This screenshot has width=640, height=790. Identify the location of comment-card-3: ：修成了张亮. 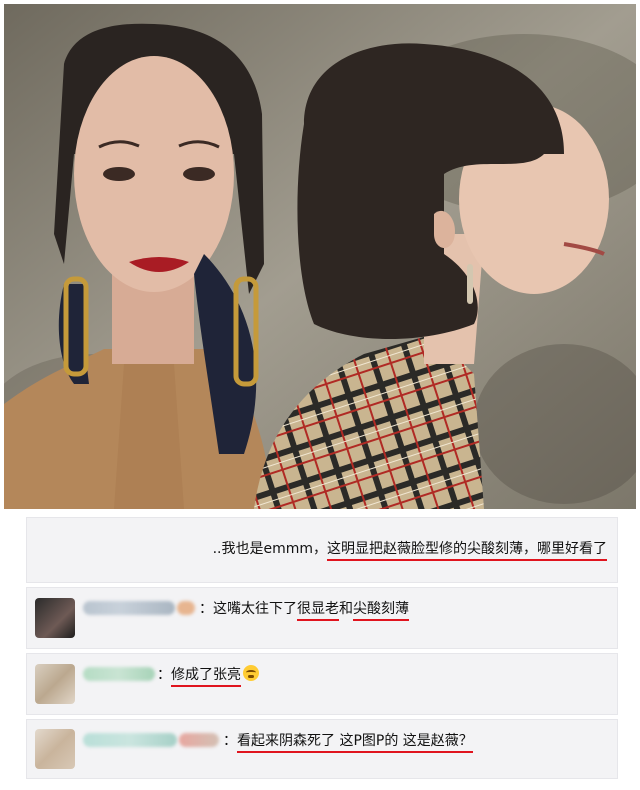
(322, 684).